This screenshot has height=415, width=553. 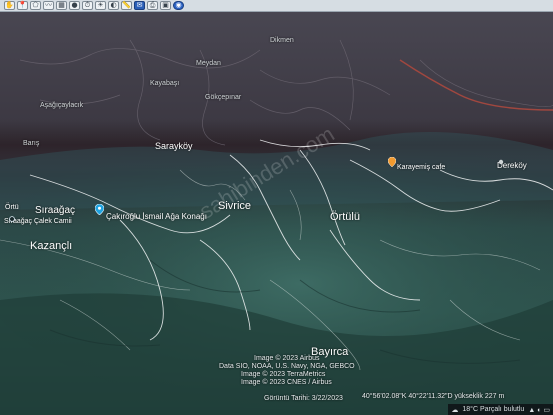 I want to click on system-tray-icons: ▲ ◐ ▭, so click(x=539, y=410).